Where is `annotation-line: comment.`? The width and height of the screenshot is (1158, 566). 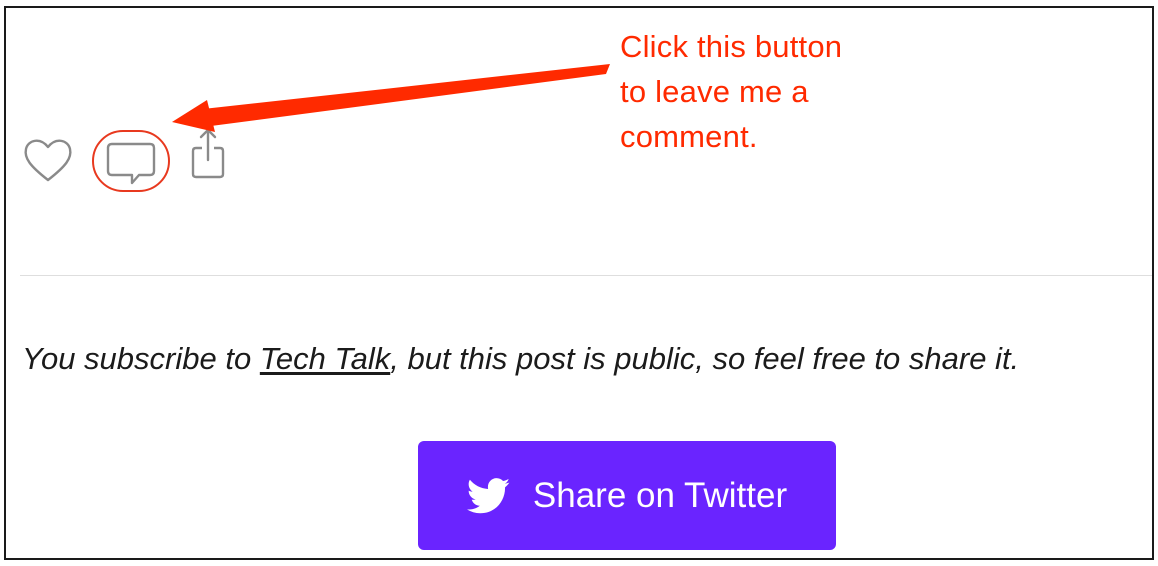
annotation-line: comment. is located at coordinates (689, 136).